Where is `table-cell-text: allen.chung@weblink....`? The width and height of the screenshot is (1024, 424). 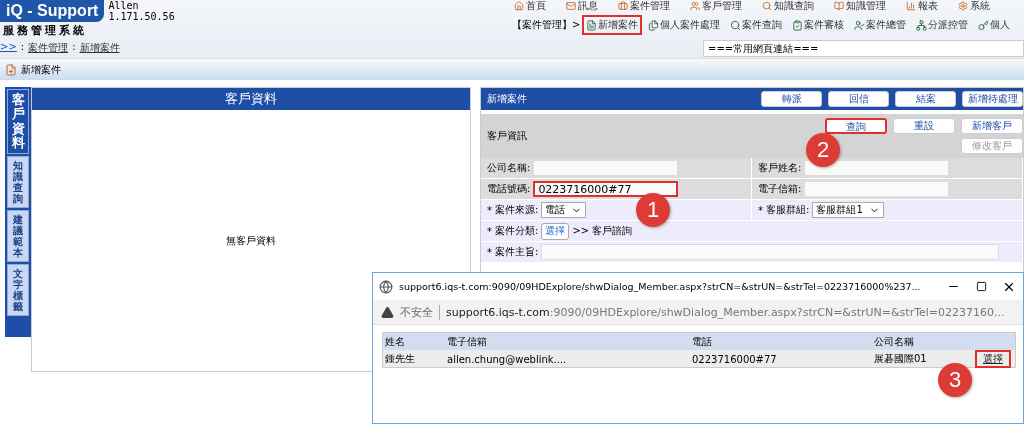 table-cell-text: allen.chung@weblink.... is located at coordinates (507, 359).